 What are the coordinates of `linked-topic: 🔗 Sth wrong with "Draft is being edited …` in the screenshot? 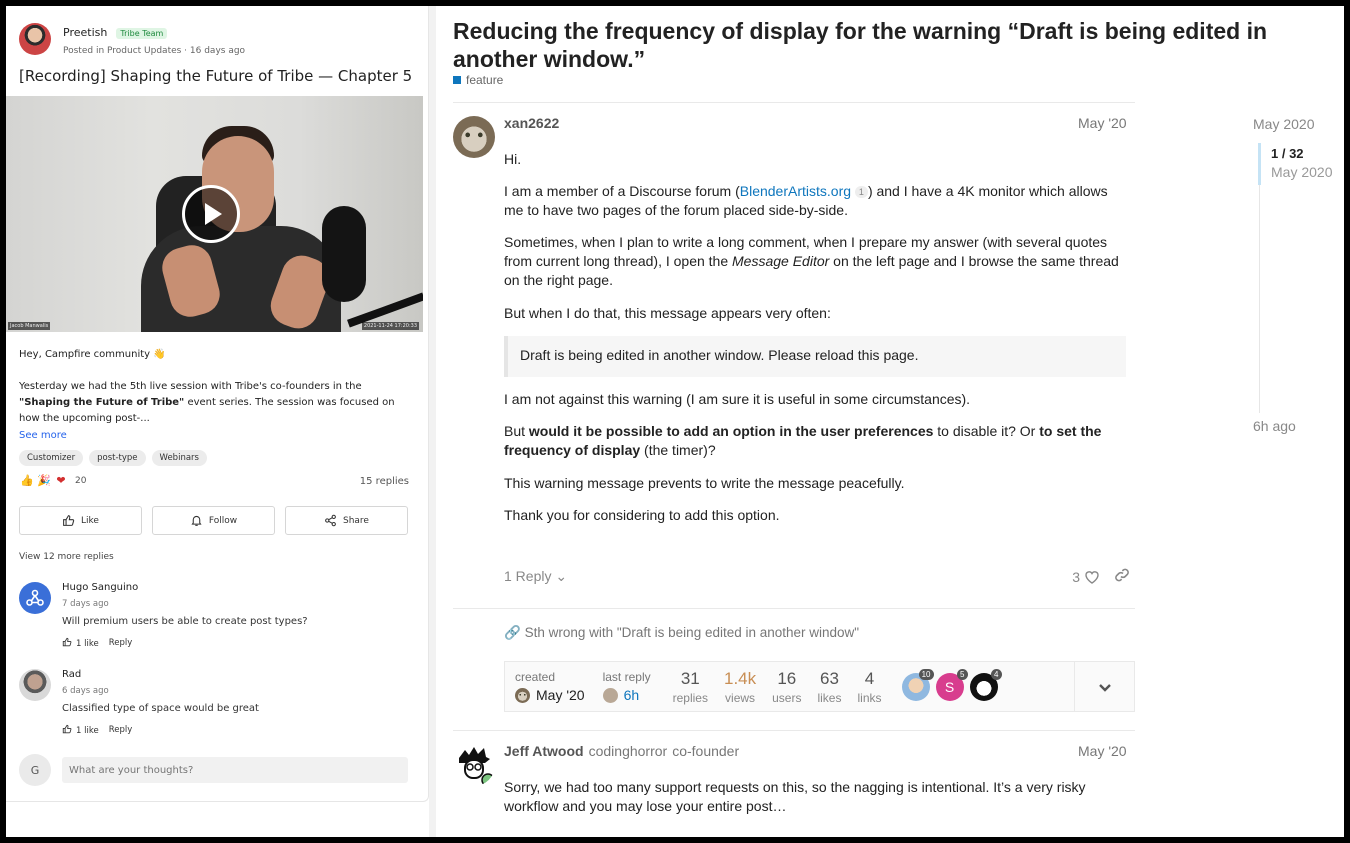 It's located at (681, 633).